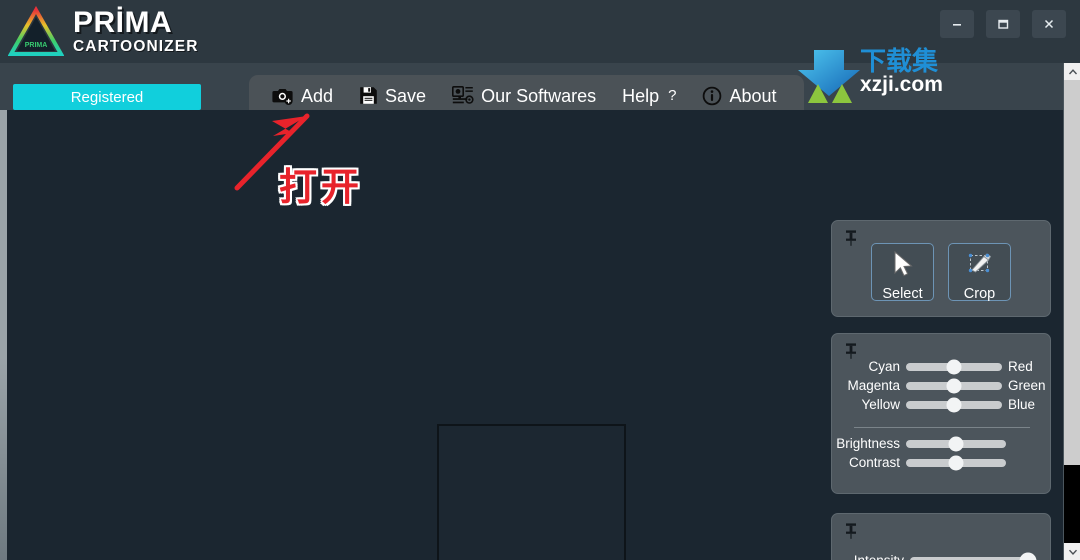 The height and width of the screenshot is (560, 1080). I want to click on slider-track-contrast, so click(956, 463).